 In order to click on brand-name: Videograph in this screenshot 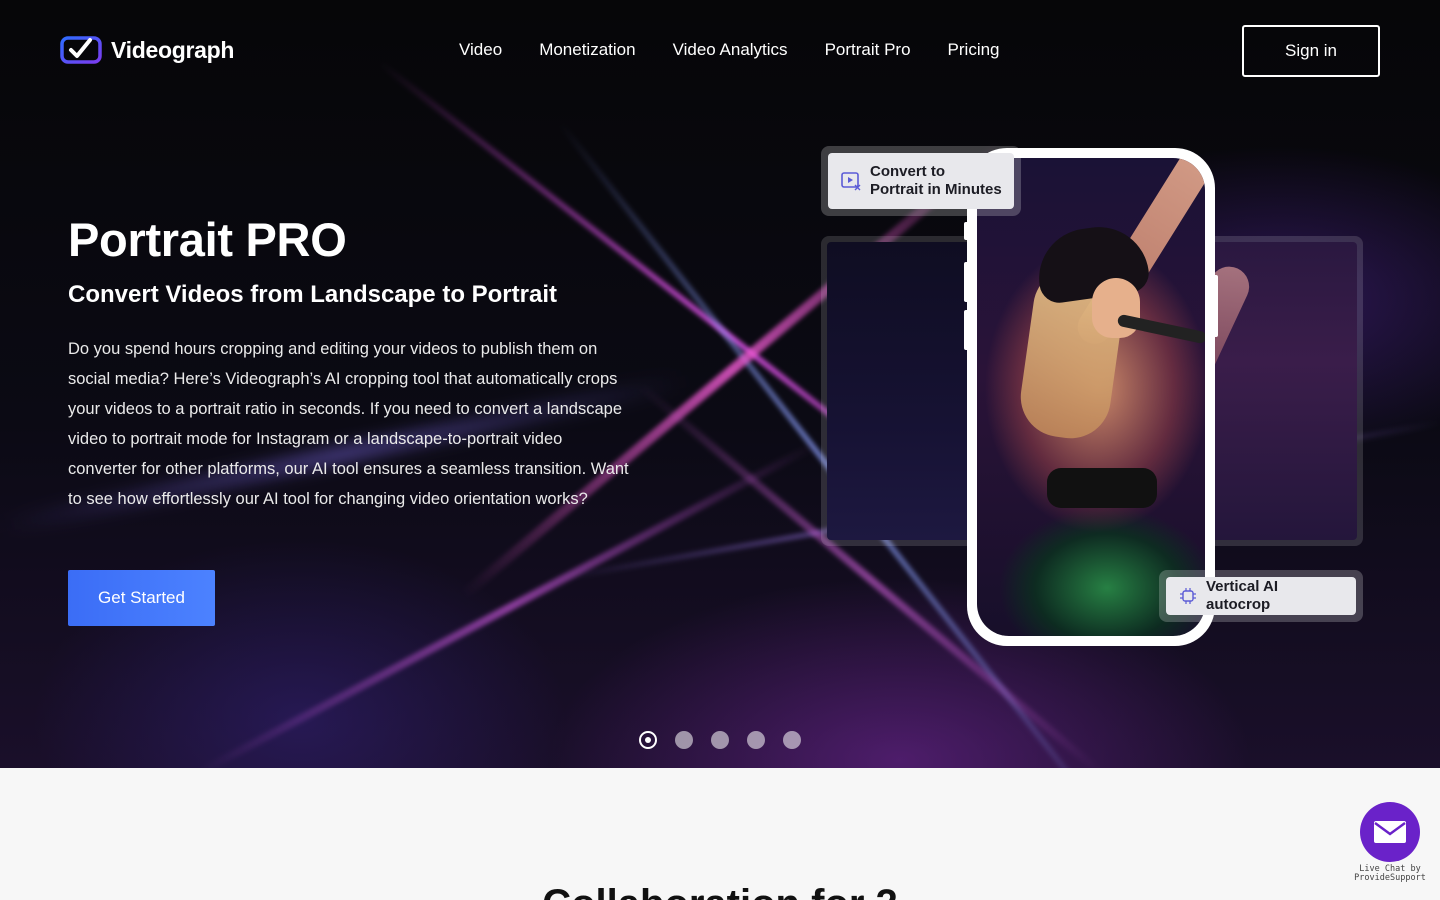, I will do `click(173, 49)`.